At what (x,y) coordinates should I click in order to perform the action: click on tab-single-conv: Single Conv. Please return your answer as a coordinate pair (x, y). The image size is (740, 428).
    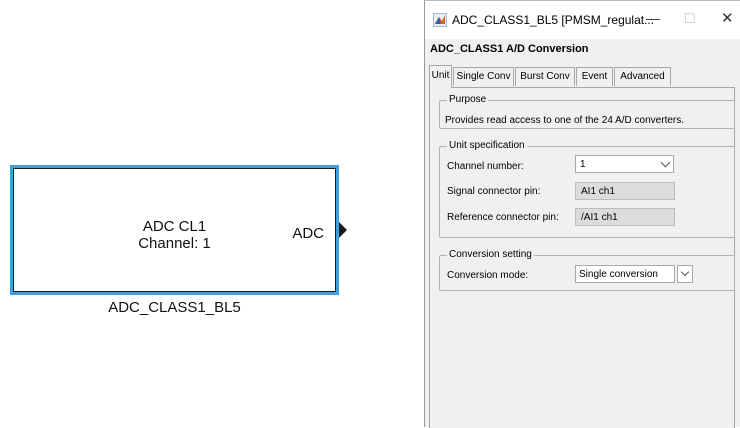
    Looking at the image, I should click on (483, 76).